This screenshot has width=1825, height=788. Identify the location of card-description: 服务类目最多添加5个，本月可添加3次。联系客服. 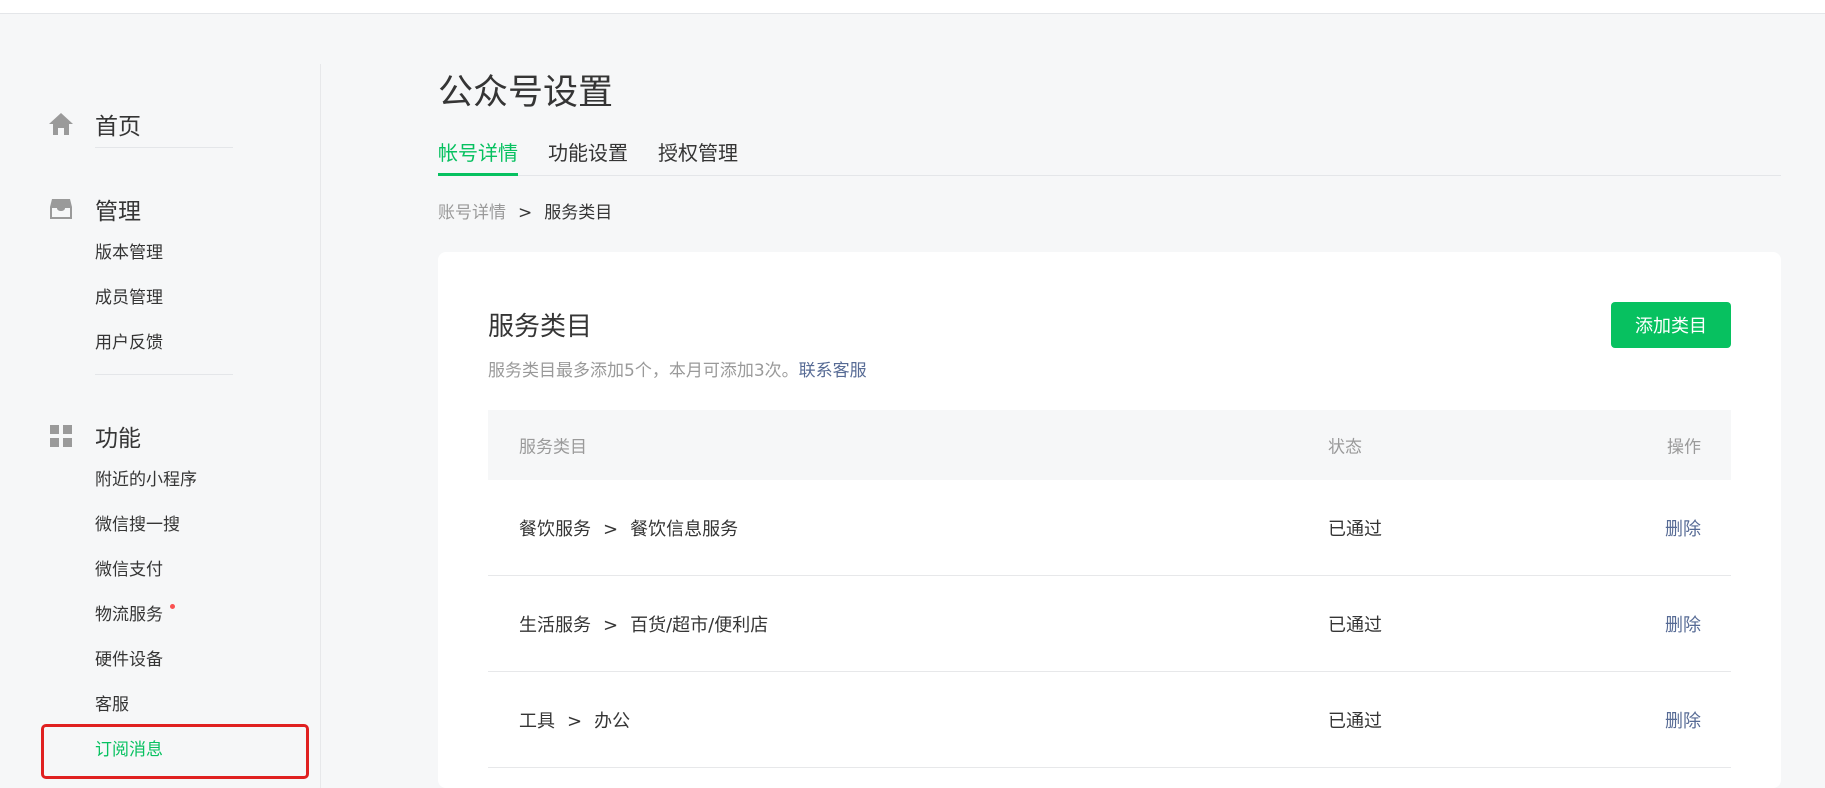
(677, 368).